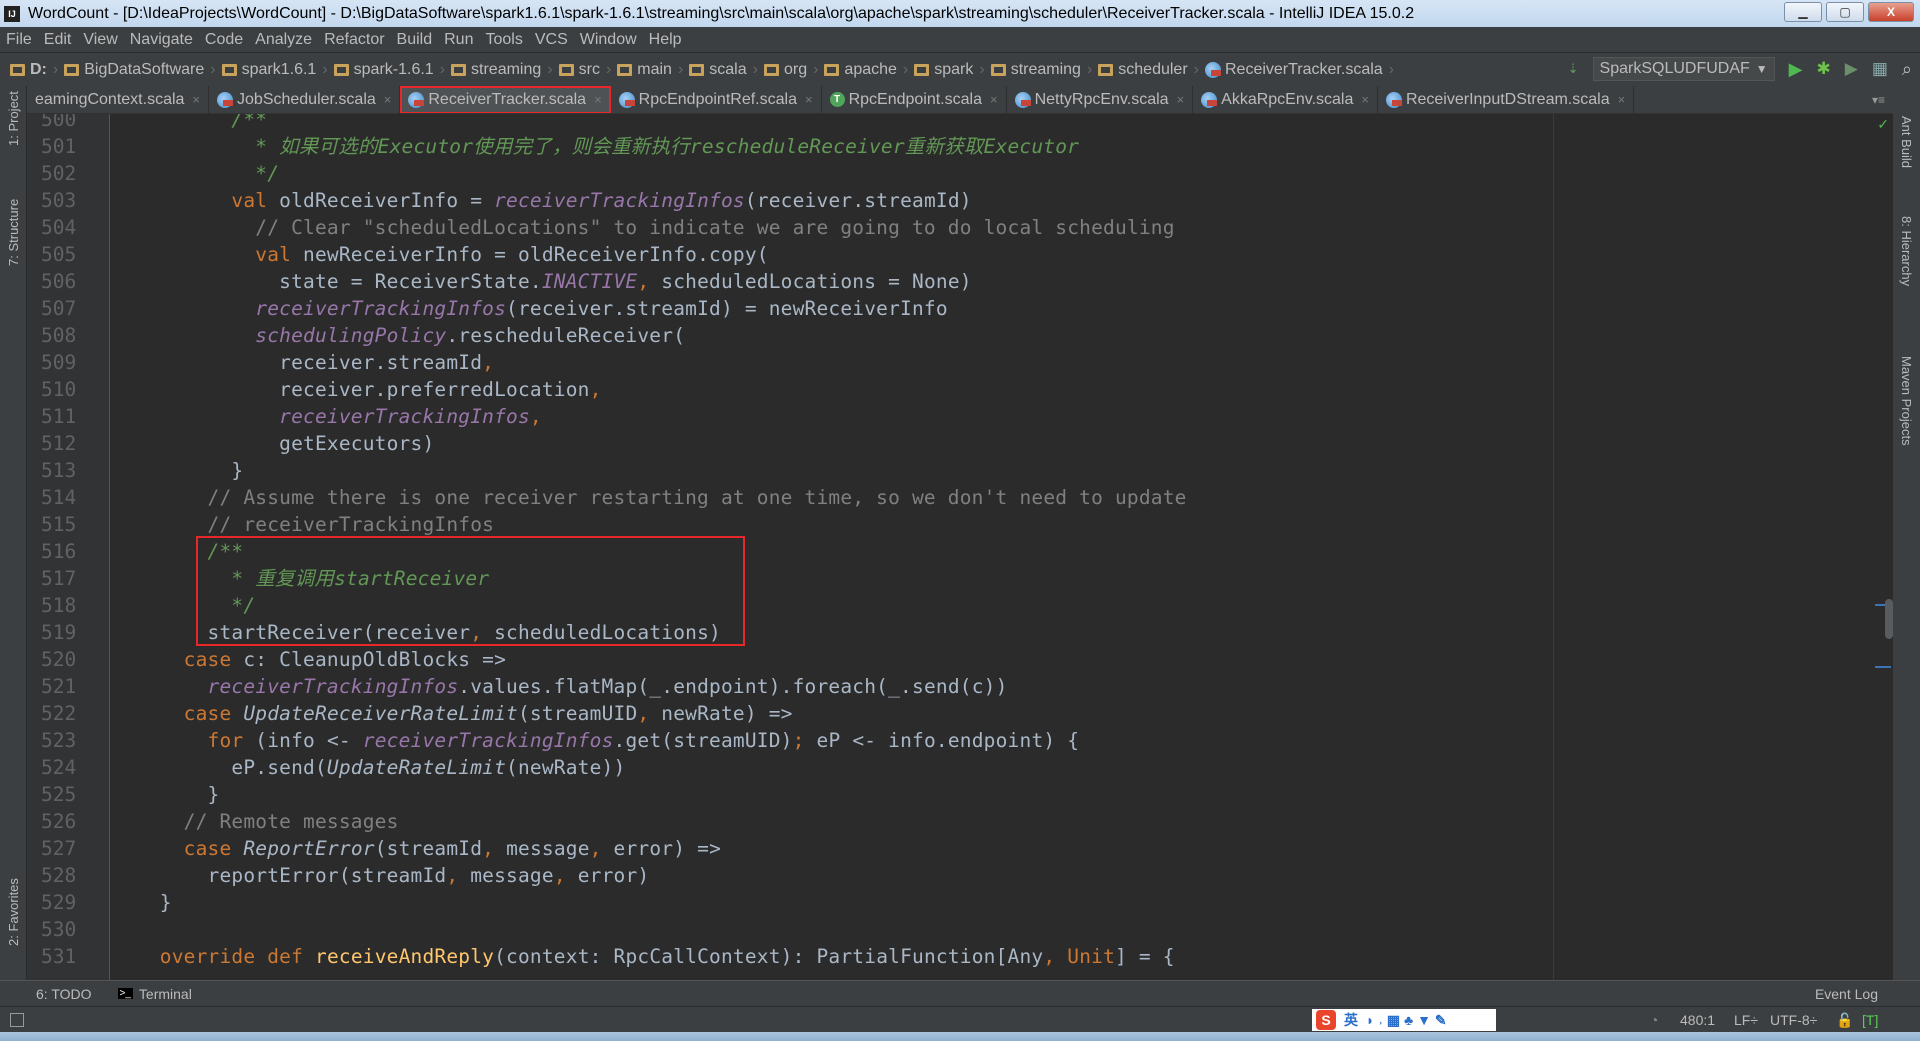 The height and width of the screenshot is (1041, 1920). Describe the element at coordinates (1906, 251) in the screenshot. I see `tool-hierarchy: 8: Hierarchy` at that location.